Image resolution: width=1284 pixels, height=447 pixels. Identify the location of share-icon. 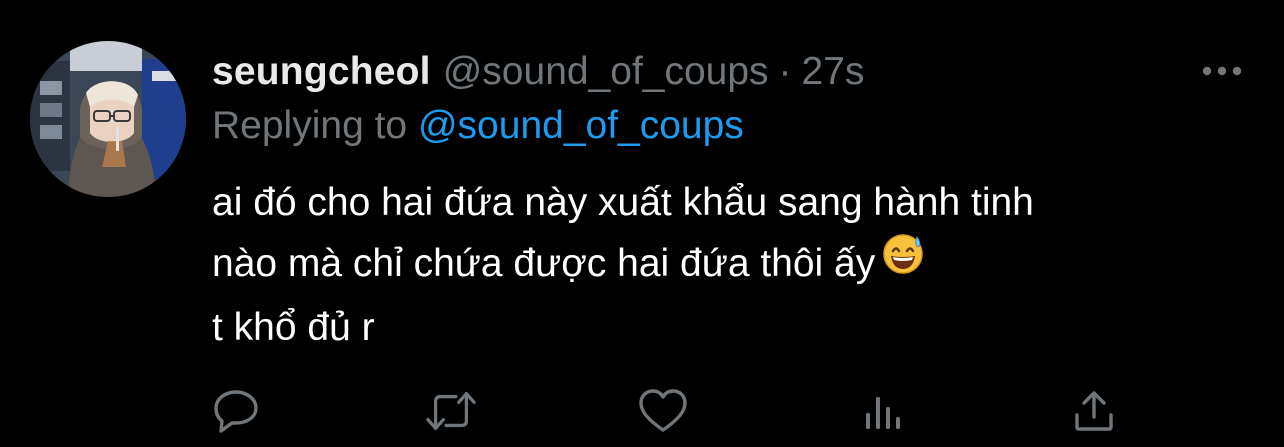
(1094, 411).